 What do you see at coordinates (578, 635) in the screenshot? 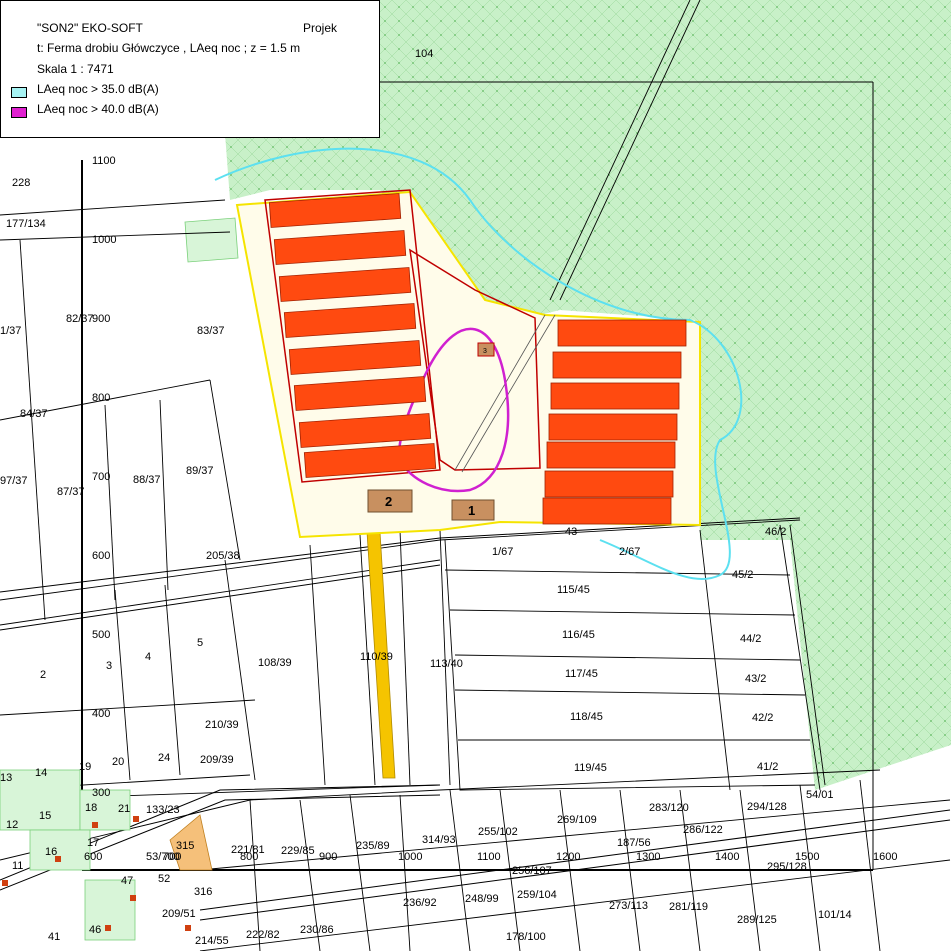
I see `parcel-label: 116/45` at bounding box center [578, 635].